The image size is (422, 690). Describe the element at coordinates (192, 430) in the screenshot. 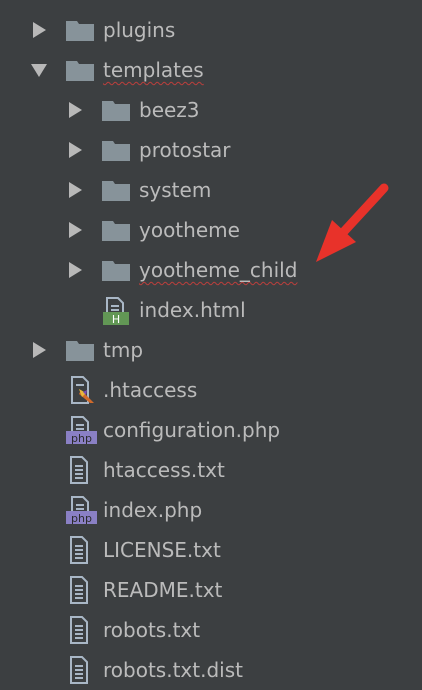

I see `tree-item-label: configuration.php` at that location.